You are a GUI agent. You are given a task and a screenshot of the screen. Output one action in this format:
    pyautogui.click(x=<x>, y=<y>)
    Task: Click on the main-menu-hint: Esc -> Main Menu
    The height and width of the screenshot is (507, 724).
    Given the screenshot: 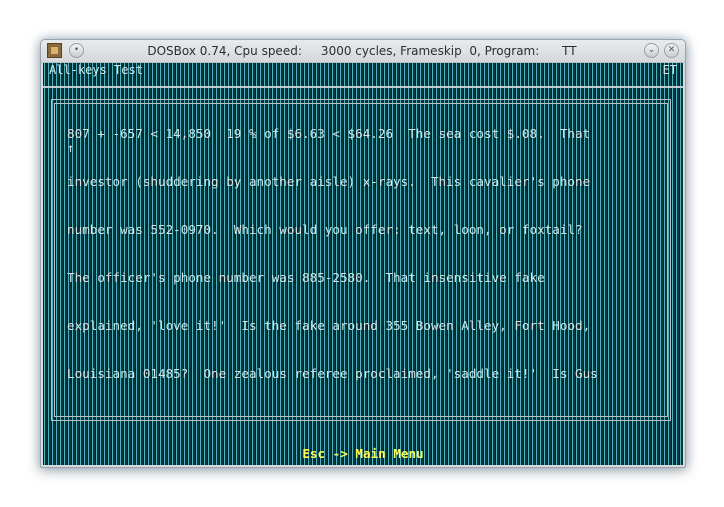 What is the action you would take?
    pyautogui.click(x=363, y=454)
    